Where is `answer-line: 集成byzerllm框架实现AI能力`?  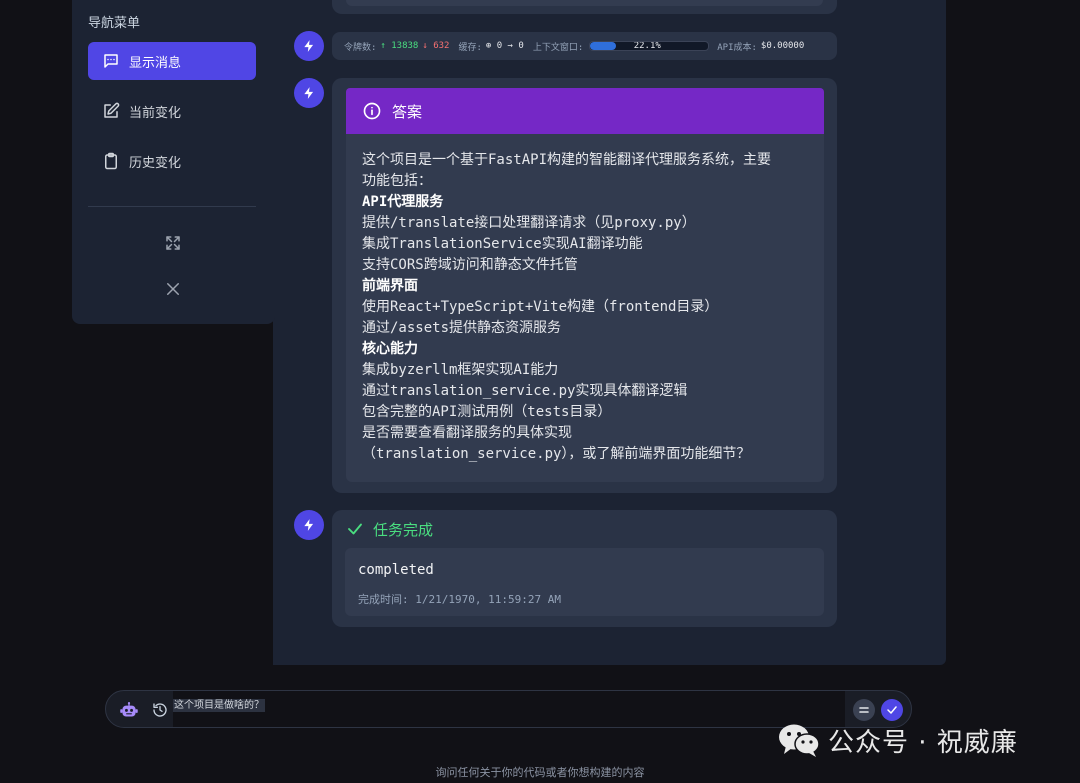 answer-line: 集成byzerllm框架实现AI能力 is located at coordinates (460, 370).